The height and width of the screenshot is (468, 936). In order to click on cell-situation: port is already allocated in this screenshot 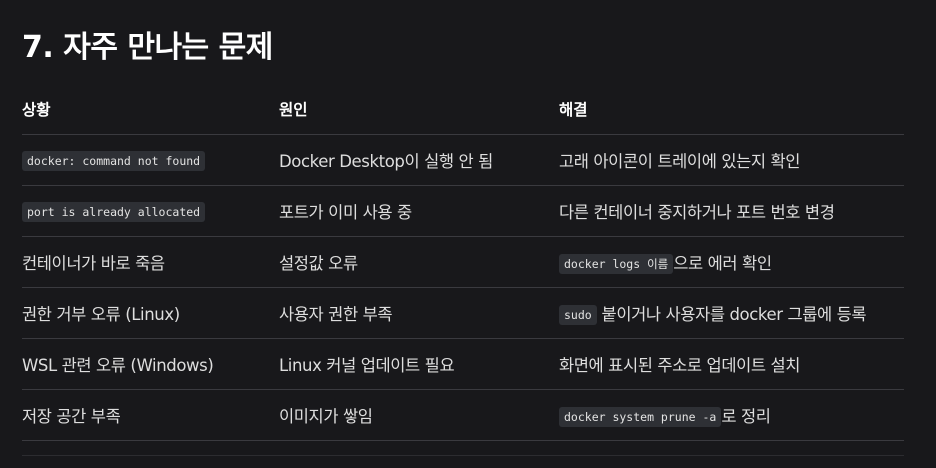, I will do `click(150, 211)`.